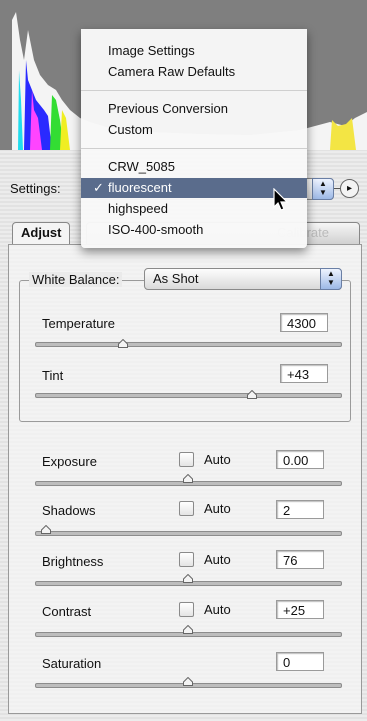  I want to click on tint-label: Tint, so click(53, 375).